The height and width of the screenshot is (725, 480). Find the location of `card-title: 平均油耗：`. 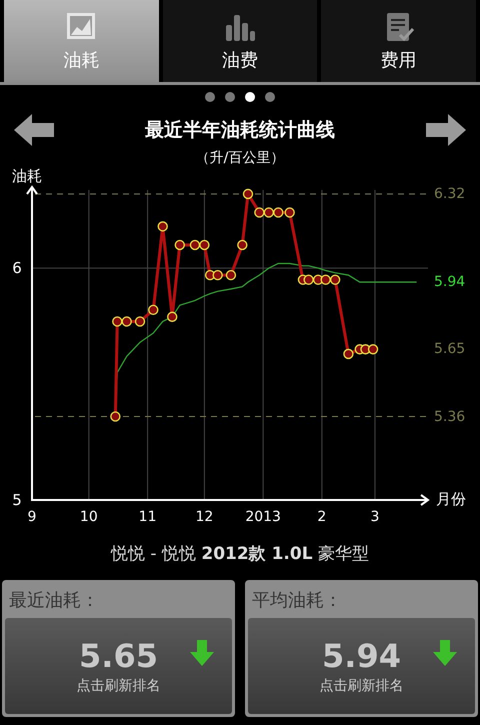

card-title: 平均油耗： is located at coordinates (297, 601).